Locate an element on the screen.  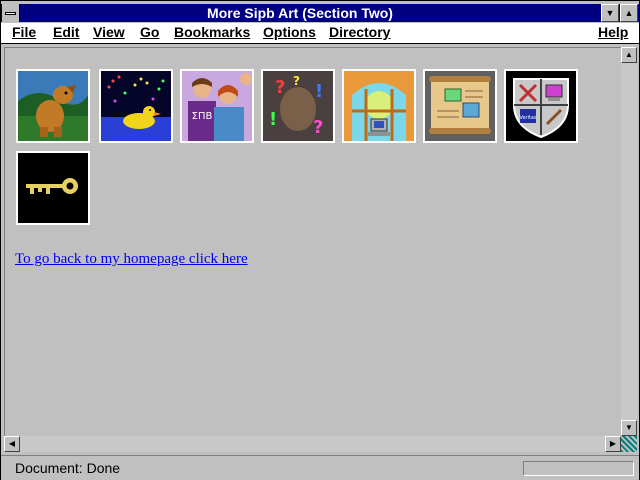
image-link-questions: ? ! ! ? ? is located at coordinates (298, 106).